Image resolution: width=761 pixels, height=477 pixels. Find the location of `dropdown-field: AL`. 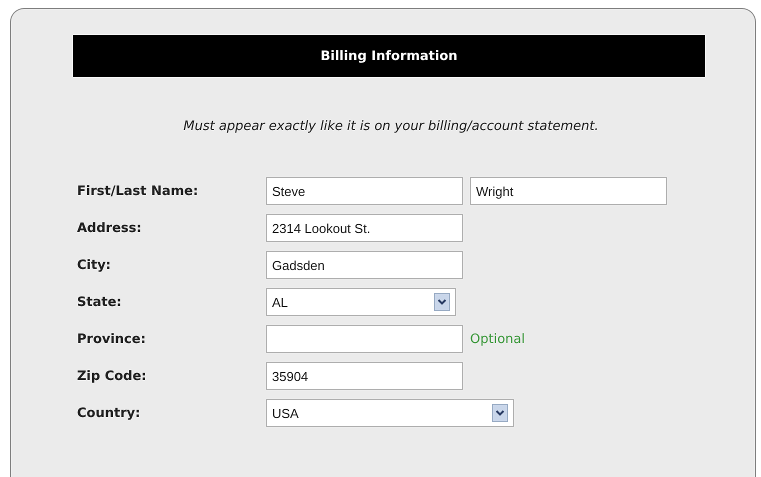

dropdown-field: AL is located at coordinates (361, 302).